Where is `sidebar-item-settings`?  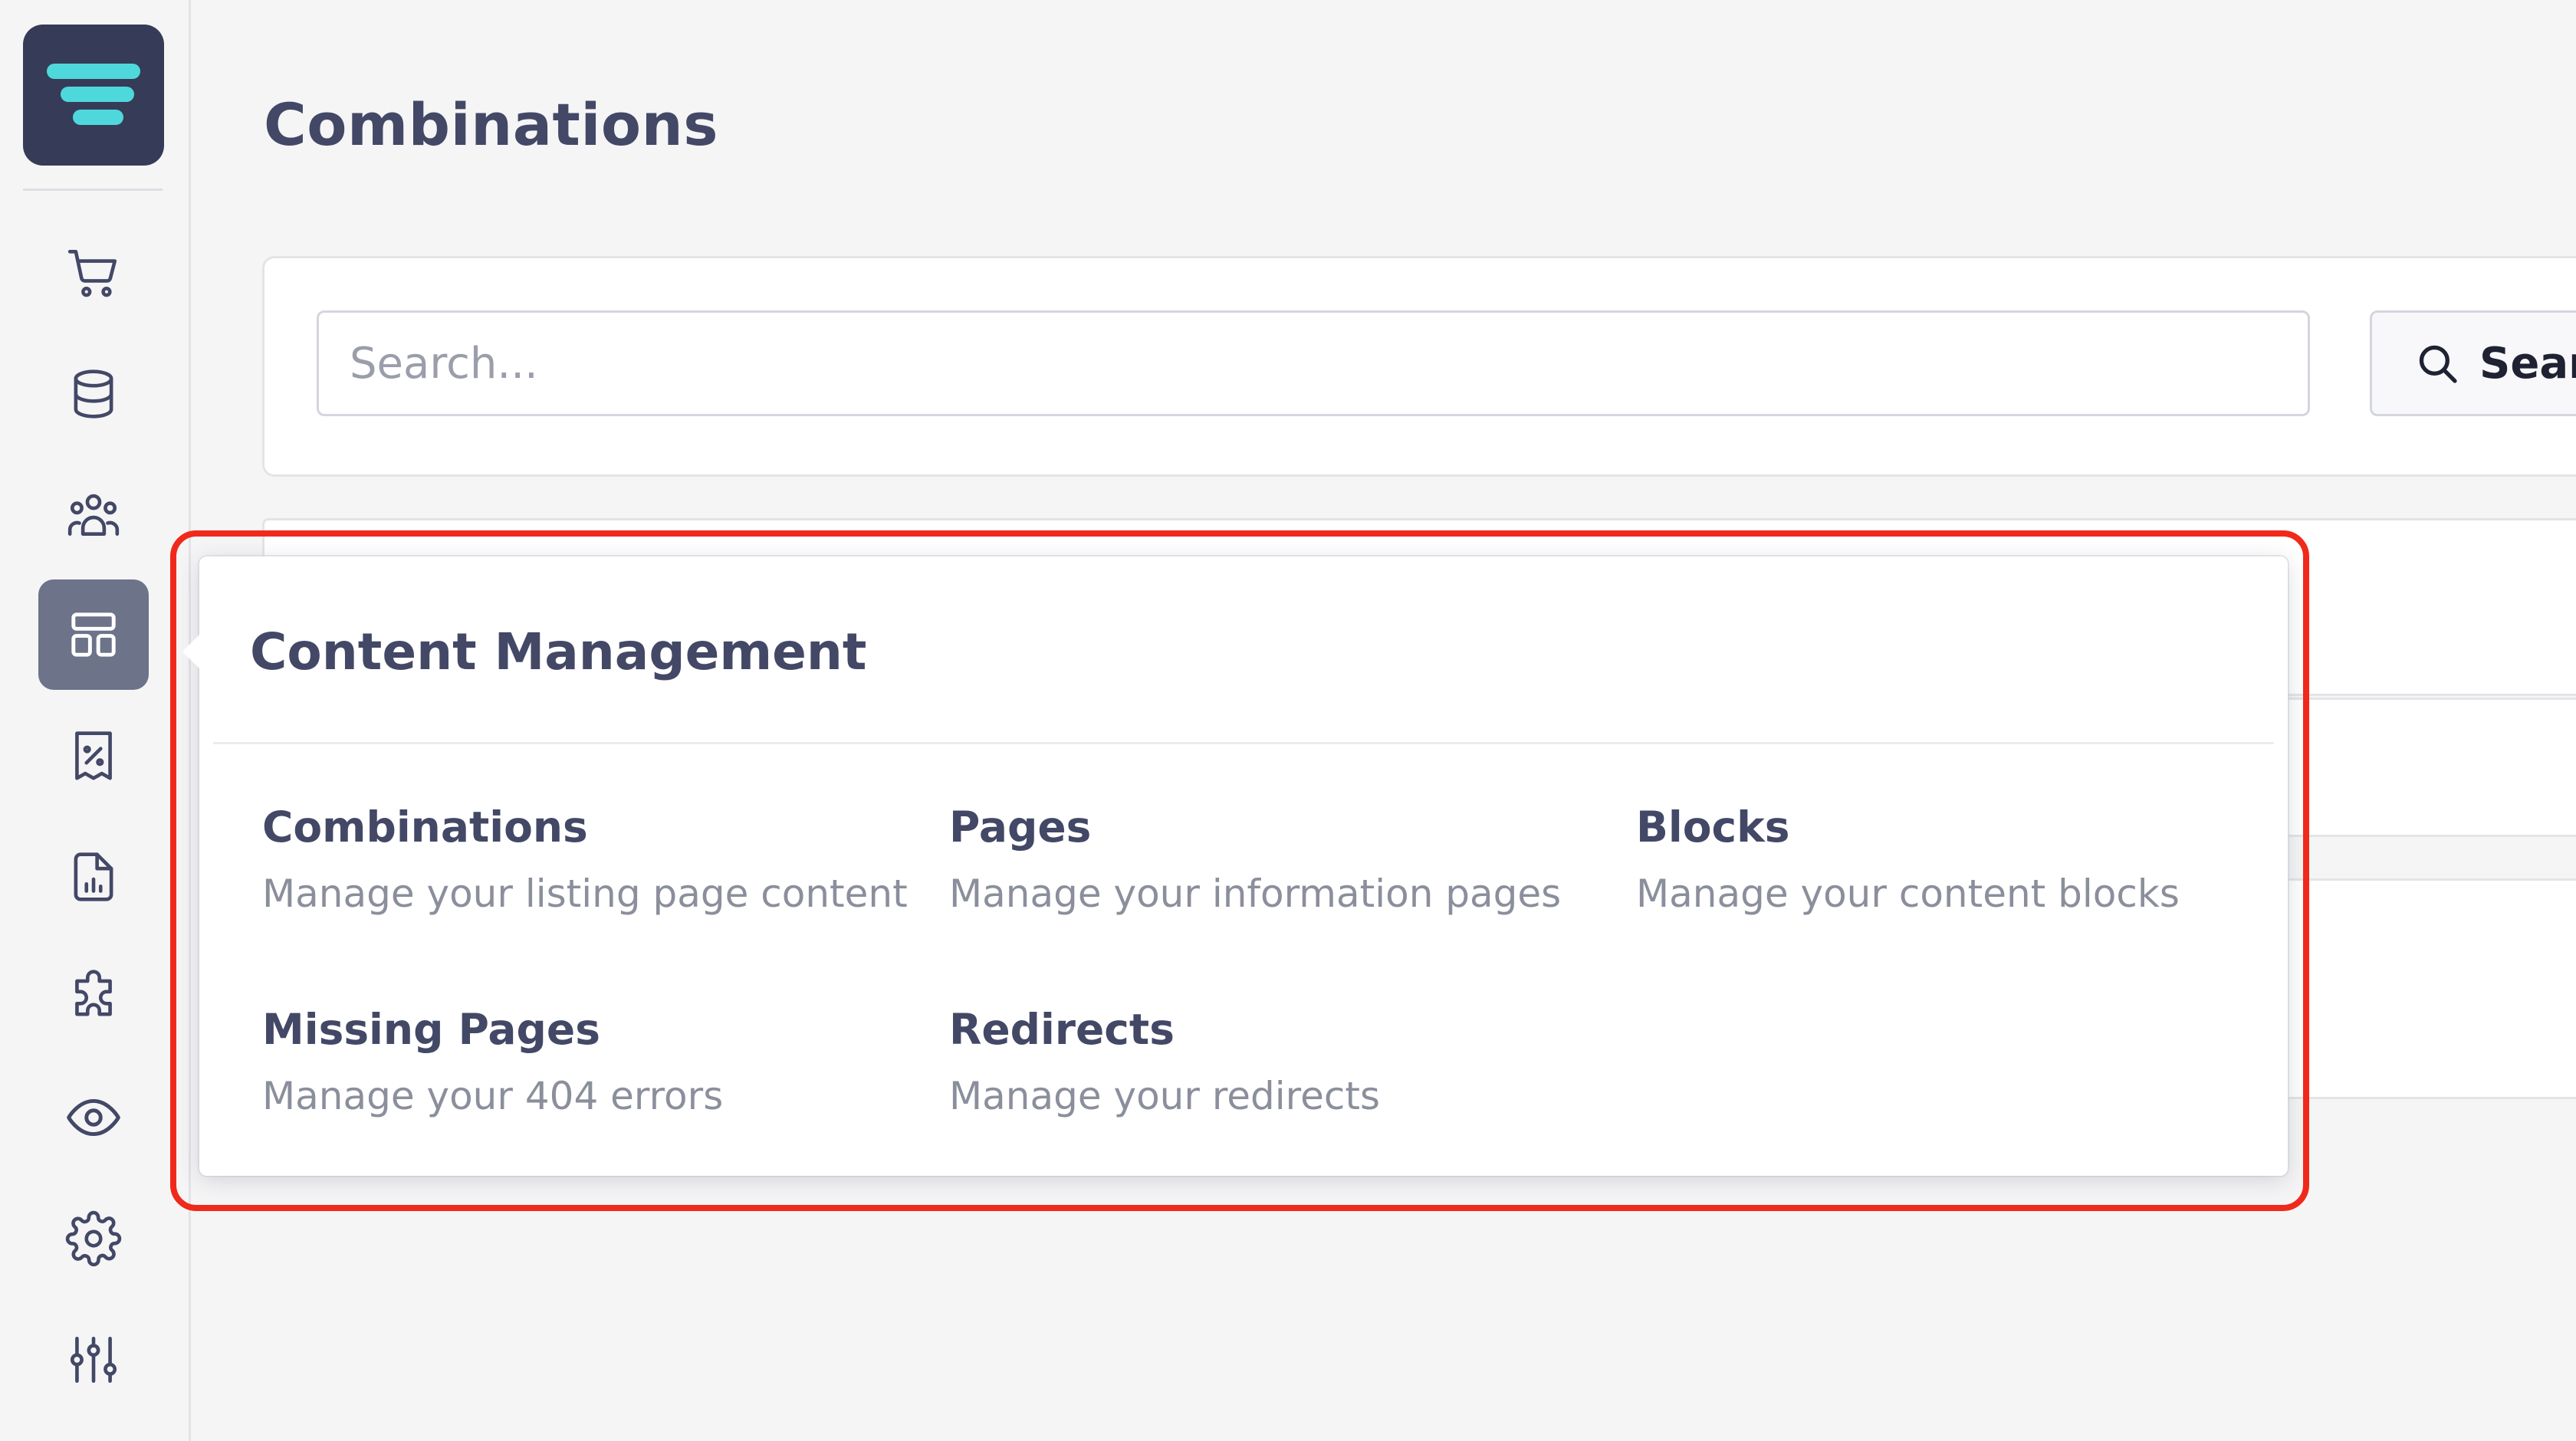 sidebar-item-settings is located at coordinates (94, 1238).